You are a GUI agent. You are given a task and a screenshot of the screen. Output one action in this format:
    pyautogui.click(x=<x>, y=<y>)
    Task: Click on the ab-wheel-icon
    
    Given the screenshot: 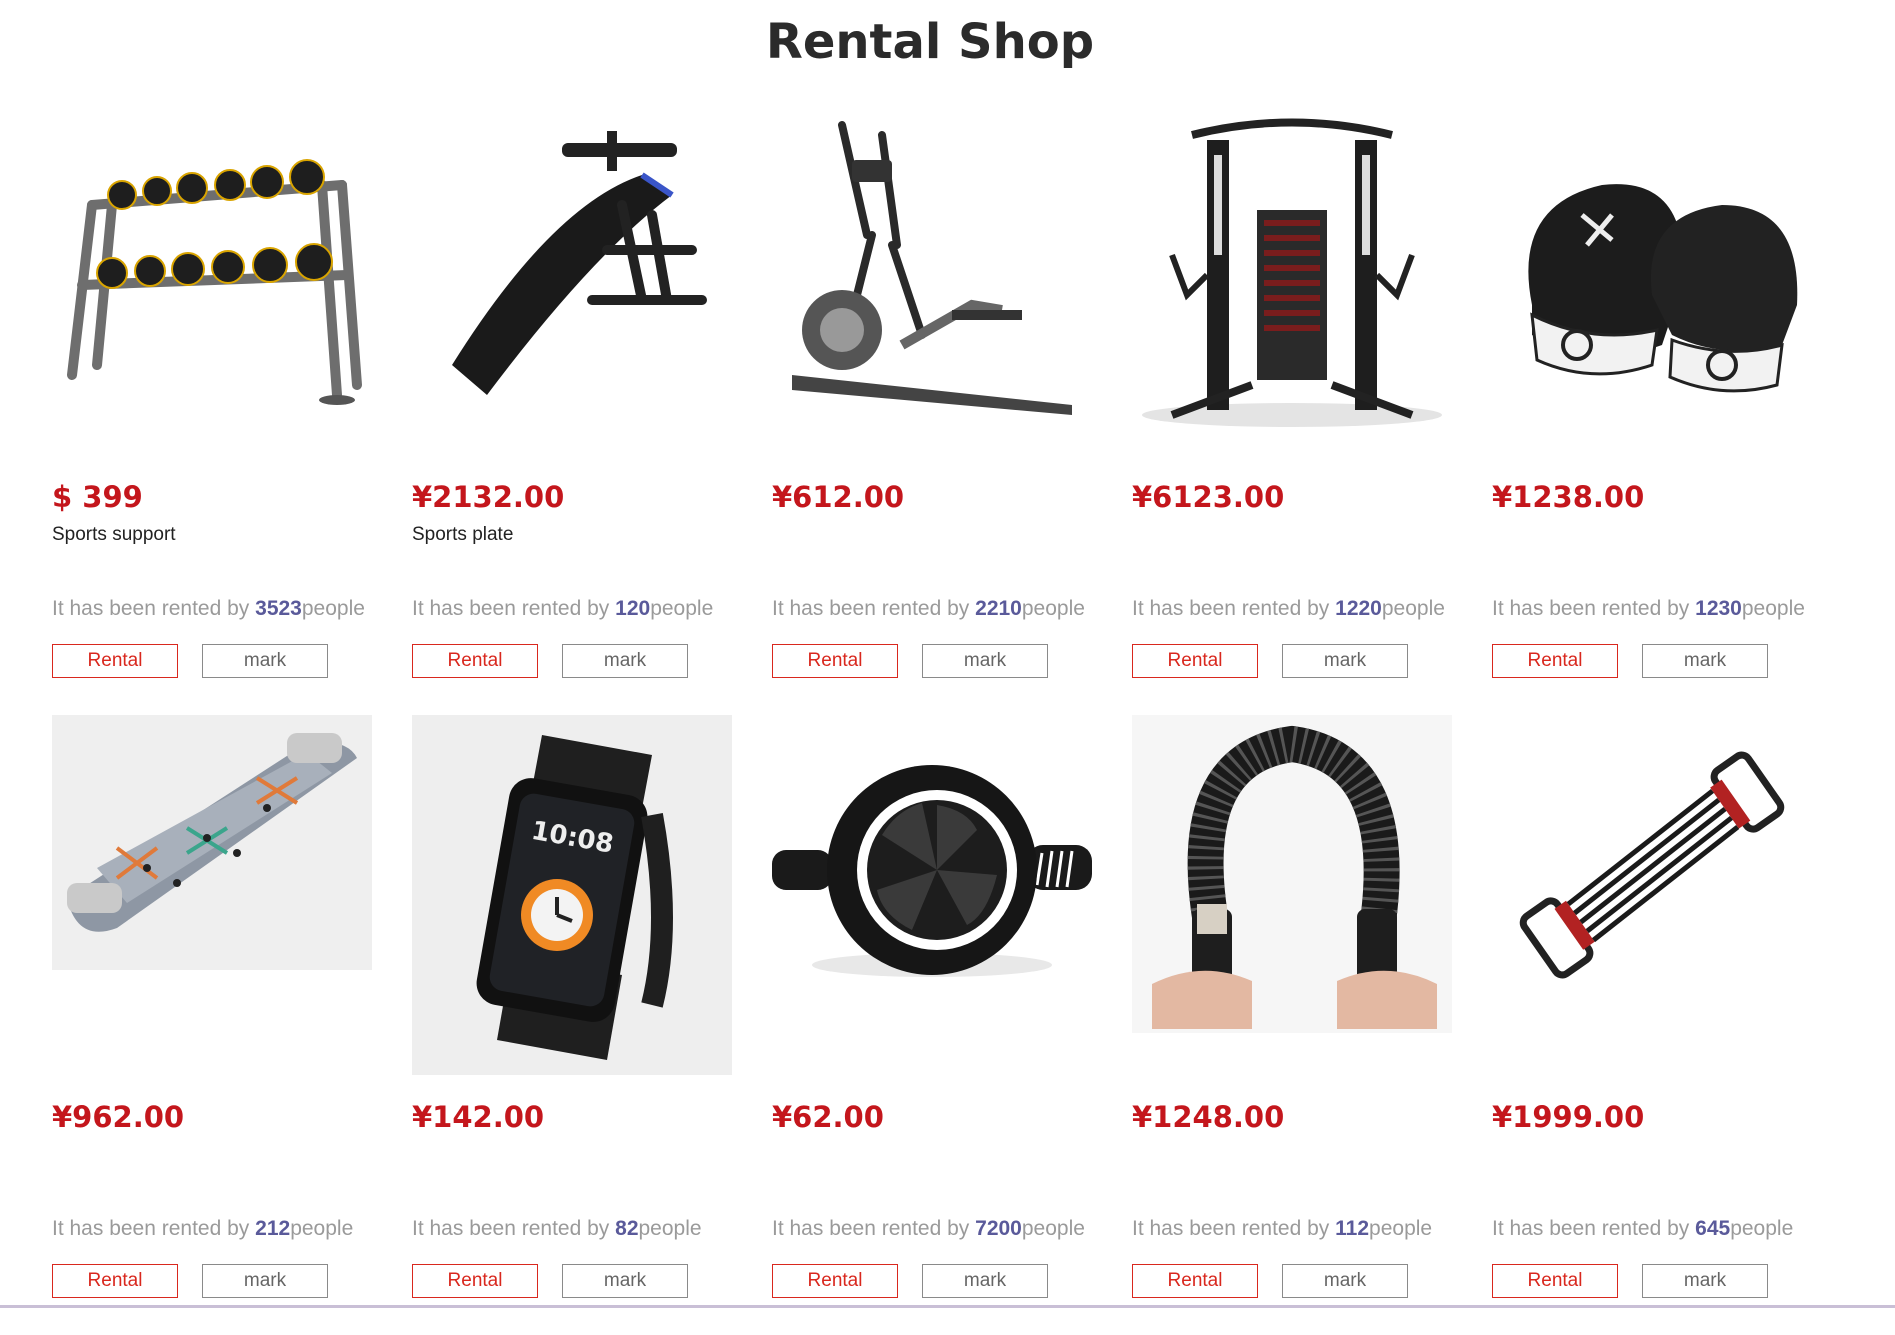 What is the action you would take?
    pyautogui.click(x=932, y=871)
    